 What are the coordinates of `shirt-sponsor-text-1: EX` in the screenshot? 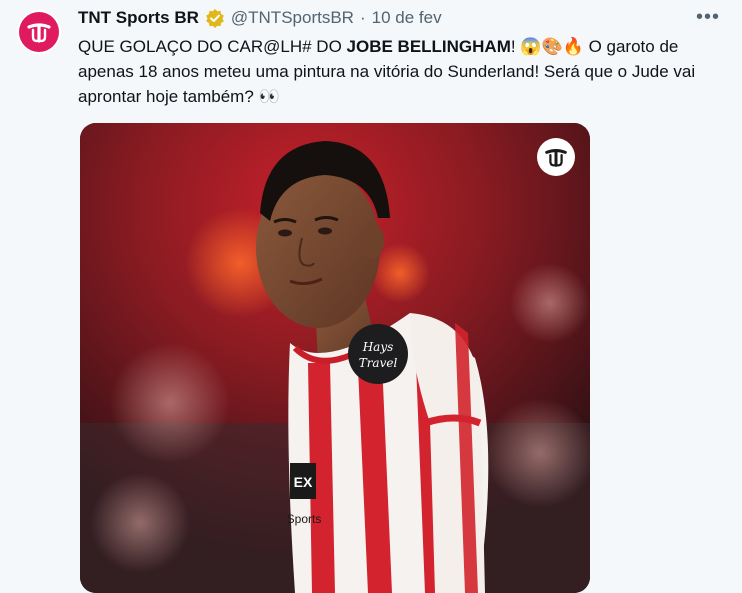 It's located at (303, 482).